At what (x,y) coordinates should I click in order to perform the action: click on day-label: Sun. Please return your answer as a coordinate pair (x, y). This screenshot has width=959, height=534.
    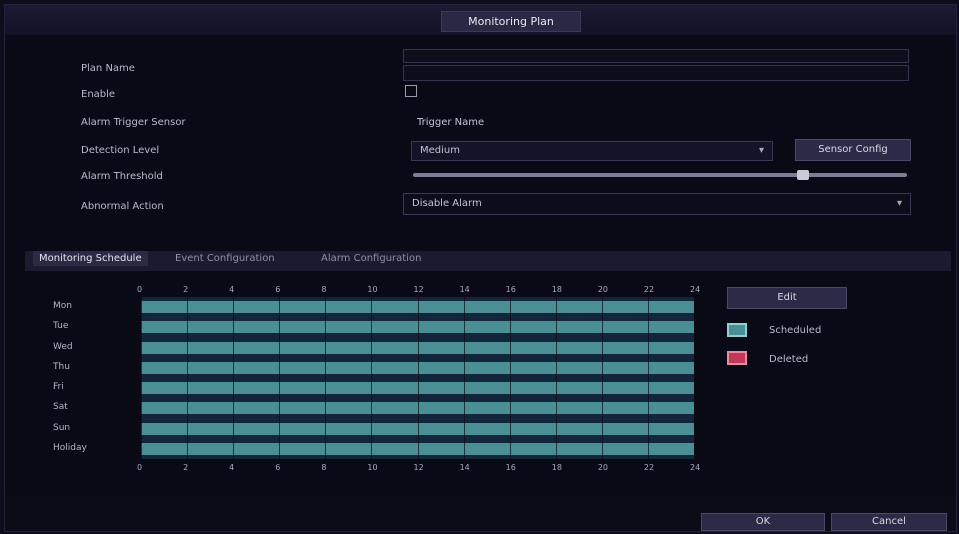
    Looking at the image, I should click on (62, 427).